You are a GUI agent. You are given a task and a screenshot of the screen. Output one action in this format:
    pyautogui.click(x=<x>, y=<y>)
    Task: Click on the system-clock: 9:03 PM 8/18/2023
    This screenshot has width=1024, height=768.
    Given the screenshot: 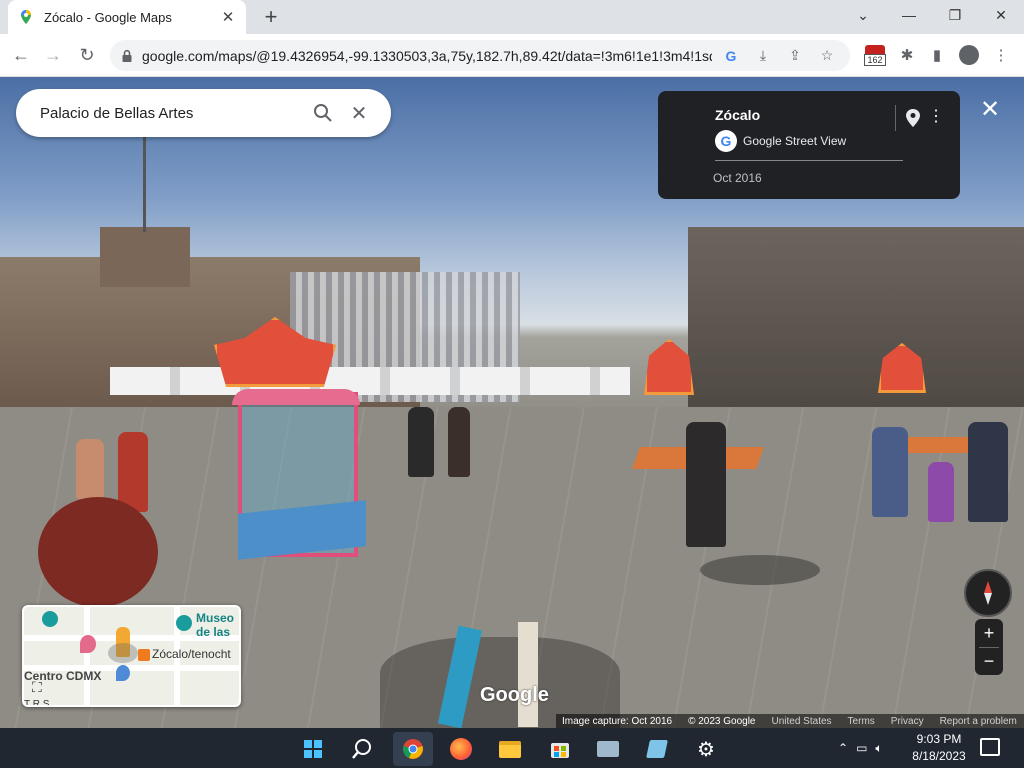 What is the action you would take?
    pyautogui.click(x=939, y=748)
    